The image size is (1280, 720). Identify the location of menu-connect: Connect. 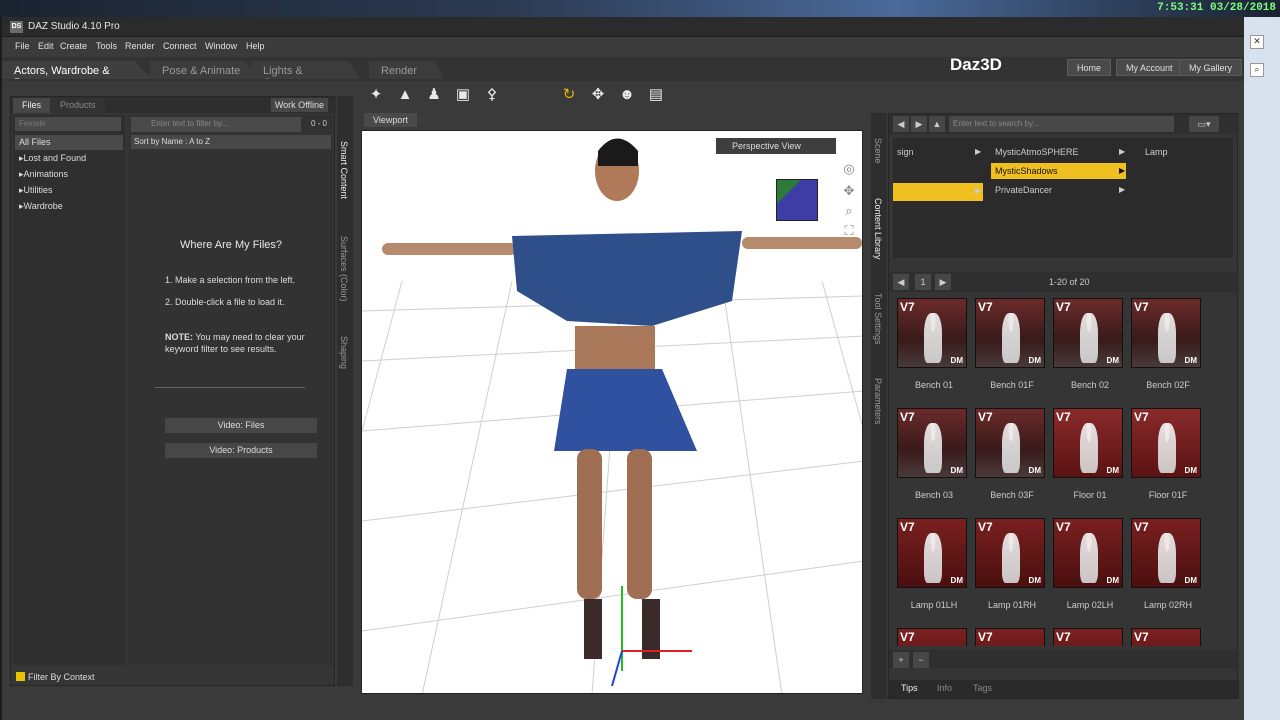
(180, 46).